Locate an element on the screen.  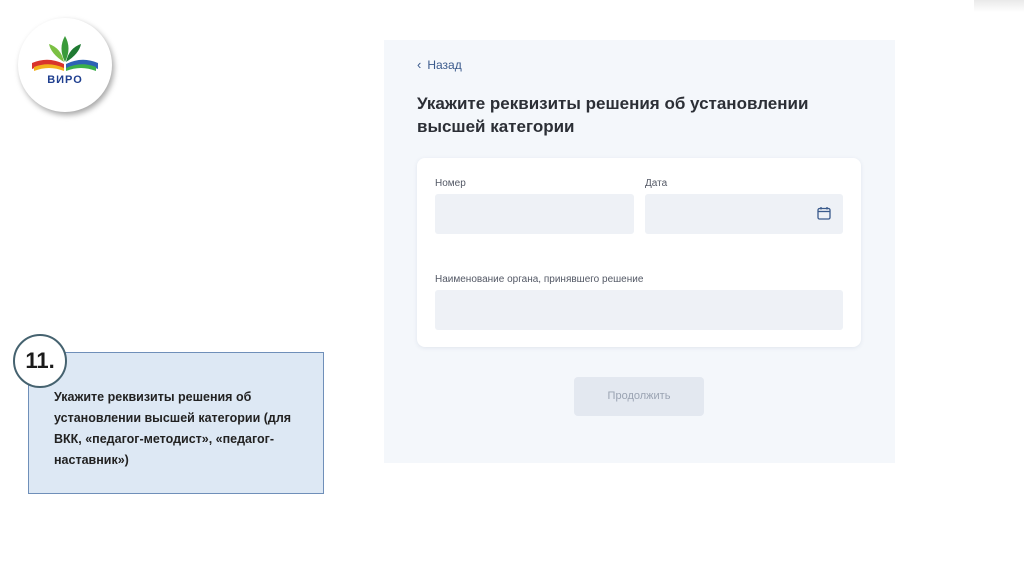
back-link: ‹ Назад is located at coordinates (439, 65).